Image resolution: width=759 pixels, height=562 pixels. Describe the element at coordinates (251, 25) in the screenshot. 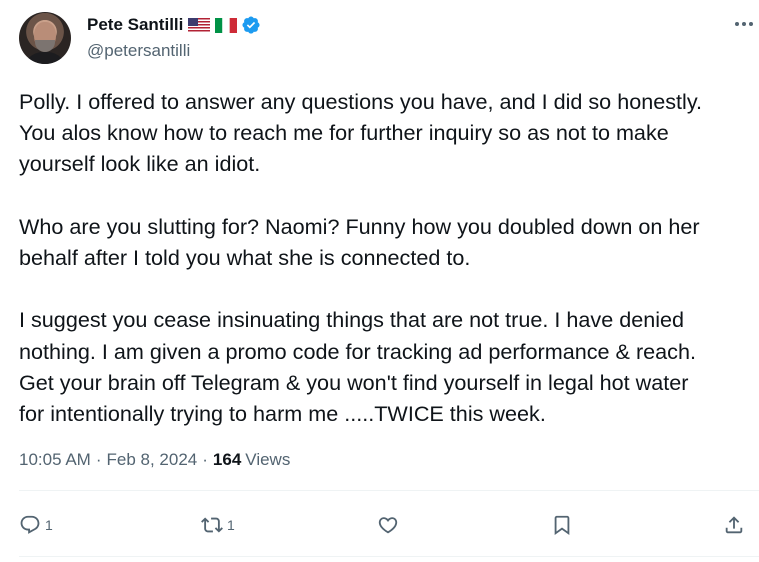

I see `verified-badge-icon` at that location.